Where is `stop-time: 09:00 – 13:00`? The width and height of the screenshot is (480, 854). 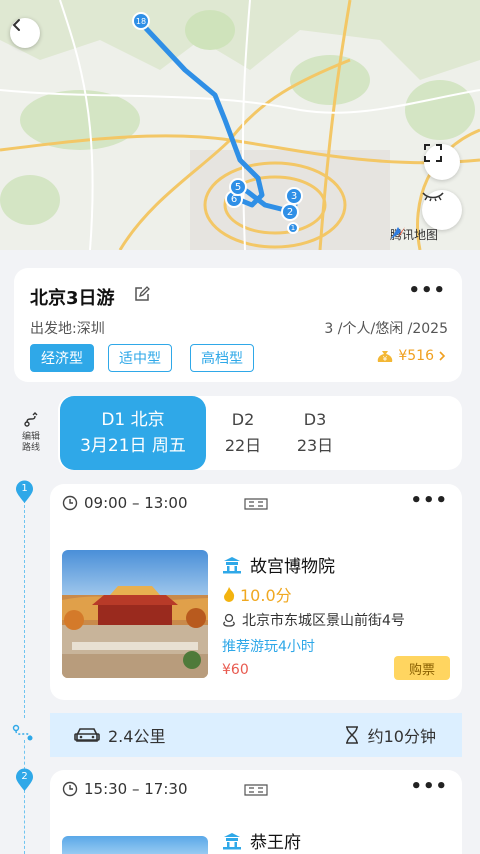 stop-time: 09:00 – 13:00 is located at coordinates (125, 503).